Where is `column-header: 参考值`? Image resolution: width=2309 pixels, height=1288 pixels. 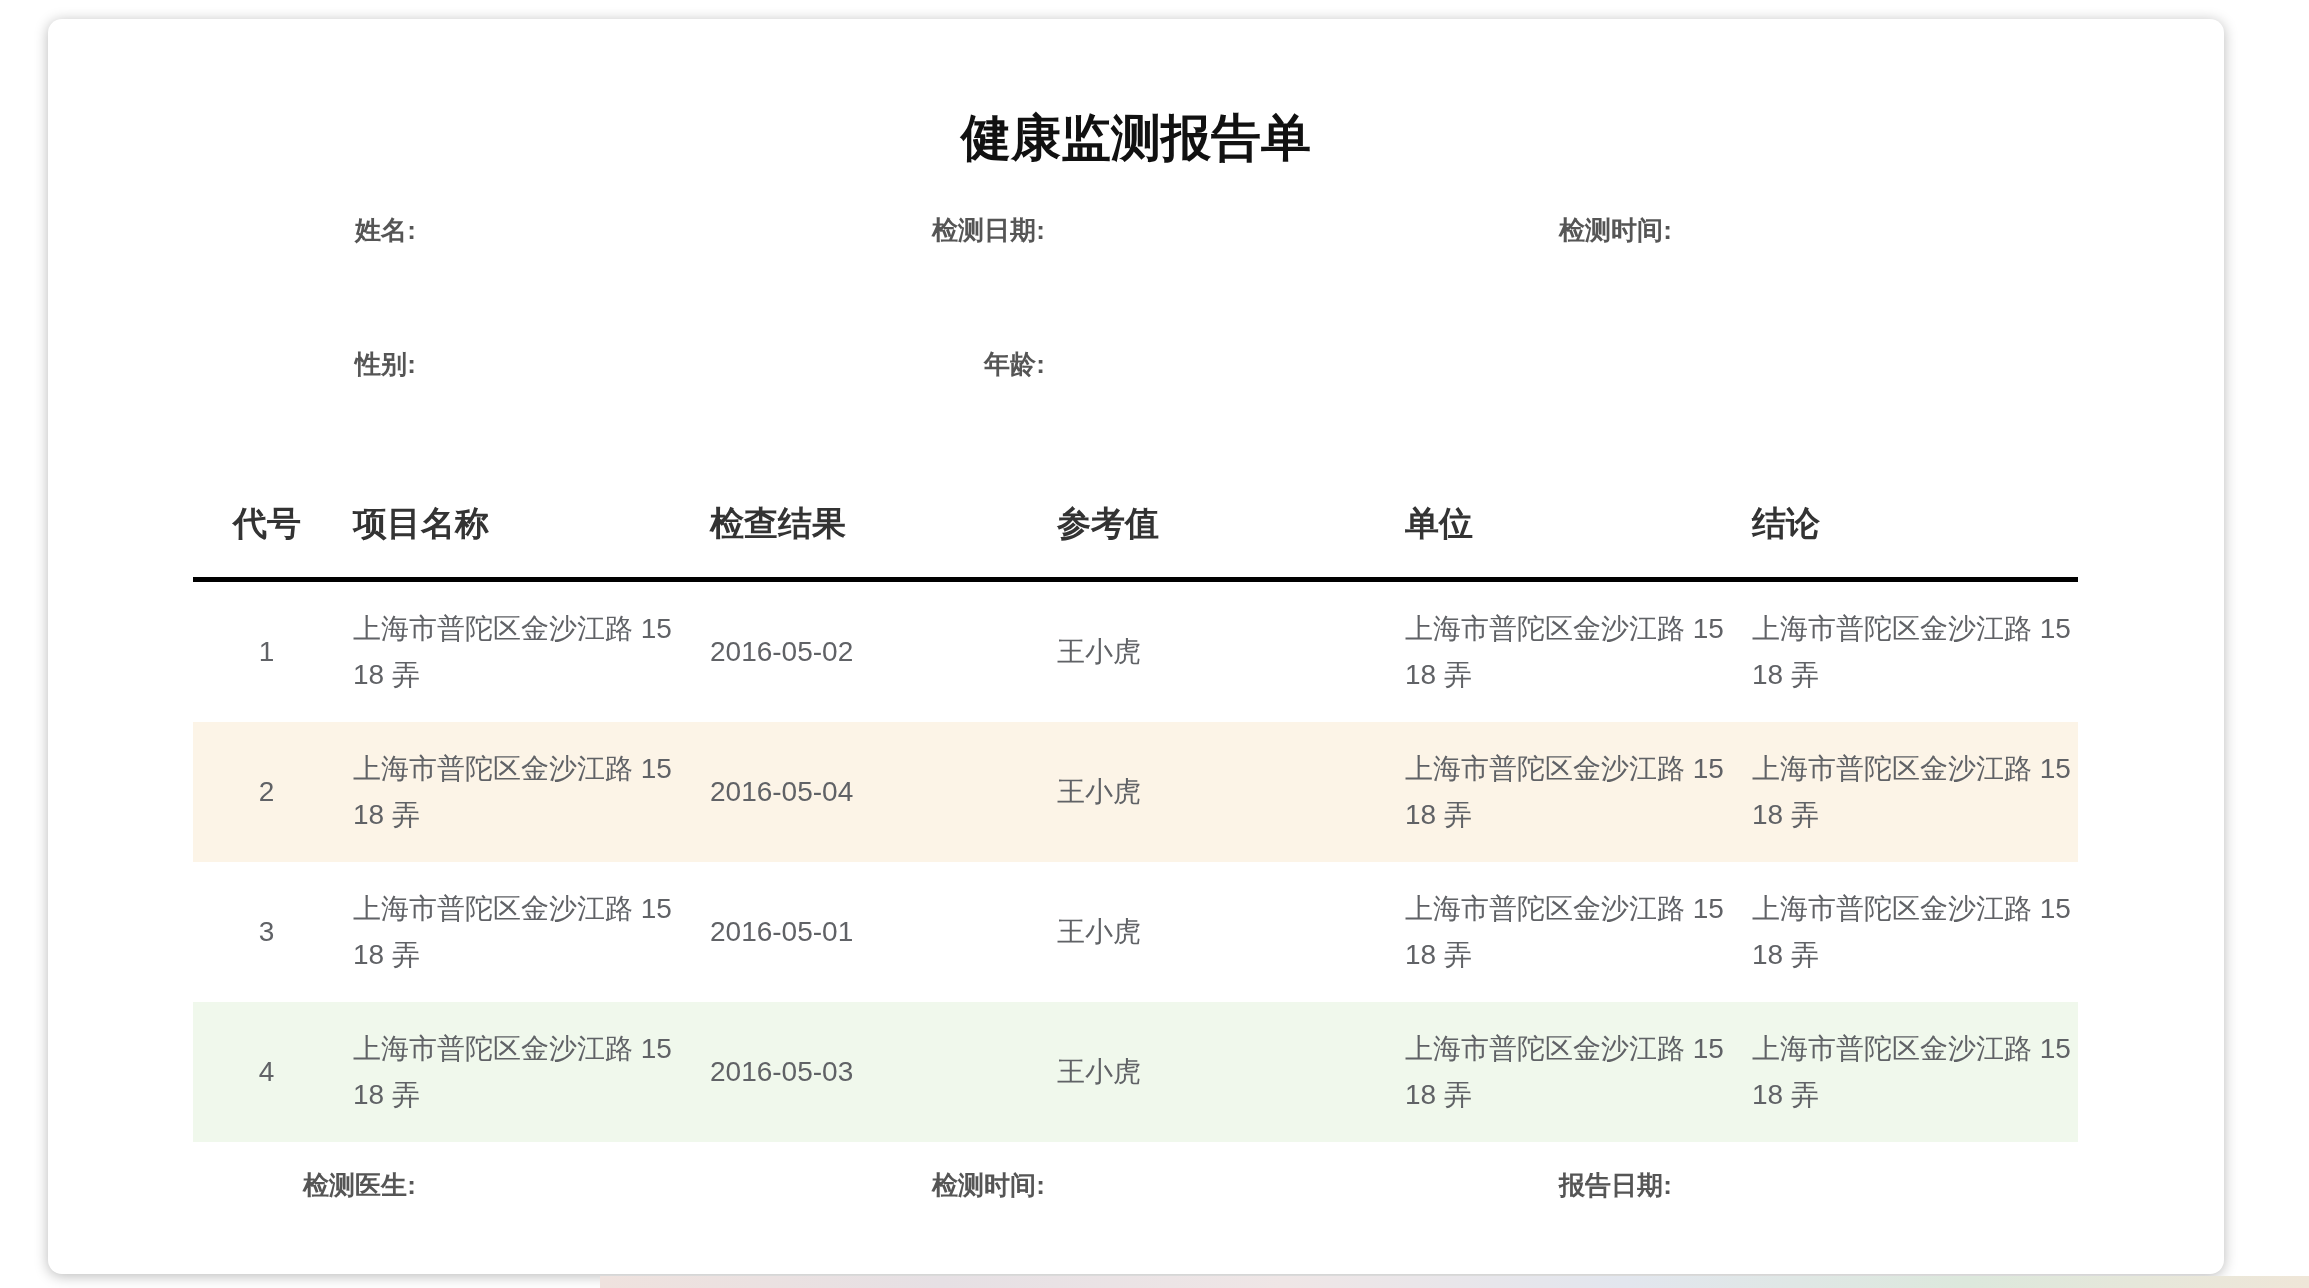
column-header: 参考值 is located at coordinates (1108, 523).